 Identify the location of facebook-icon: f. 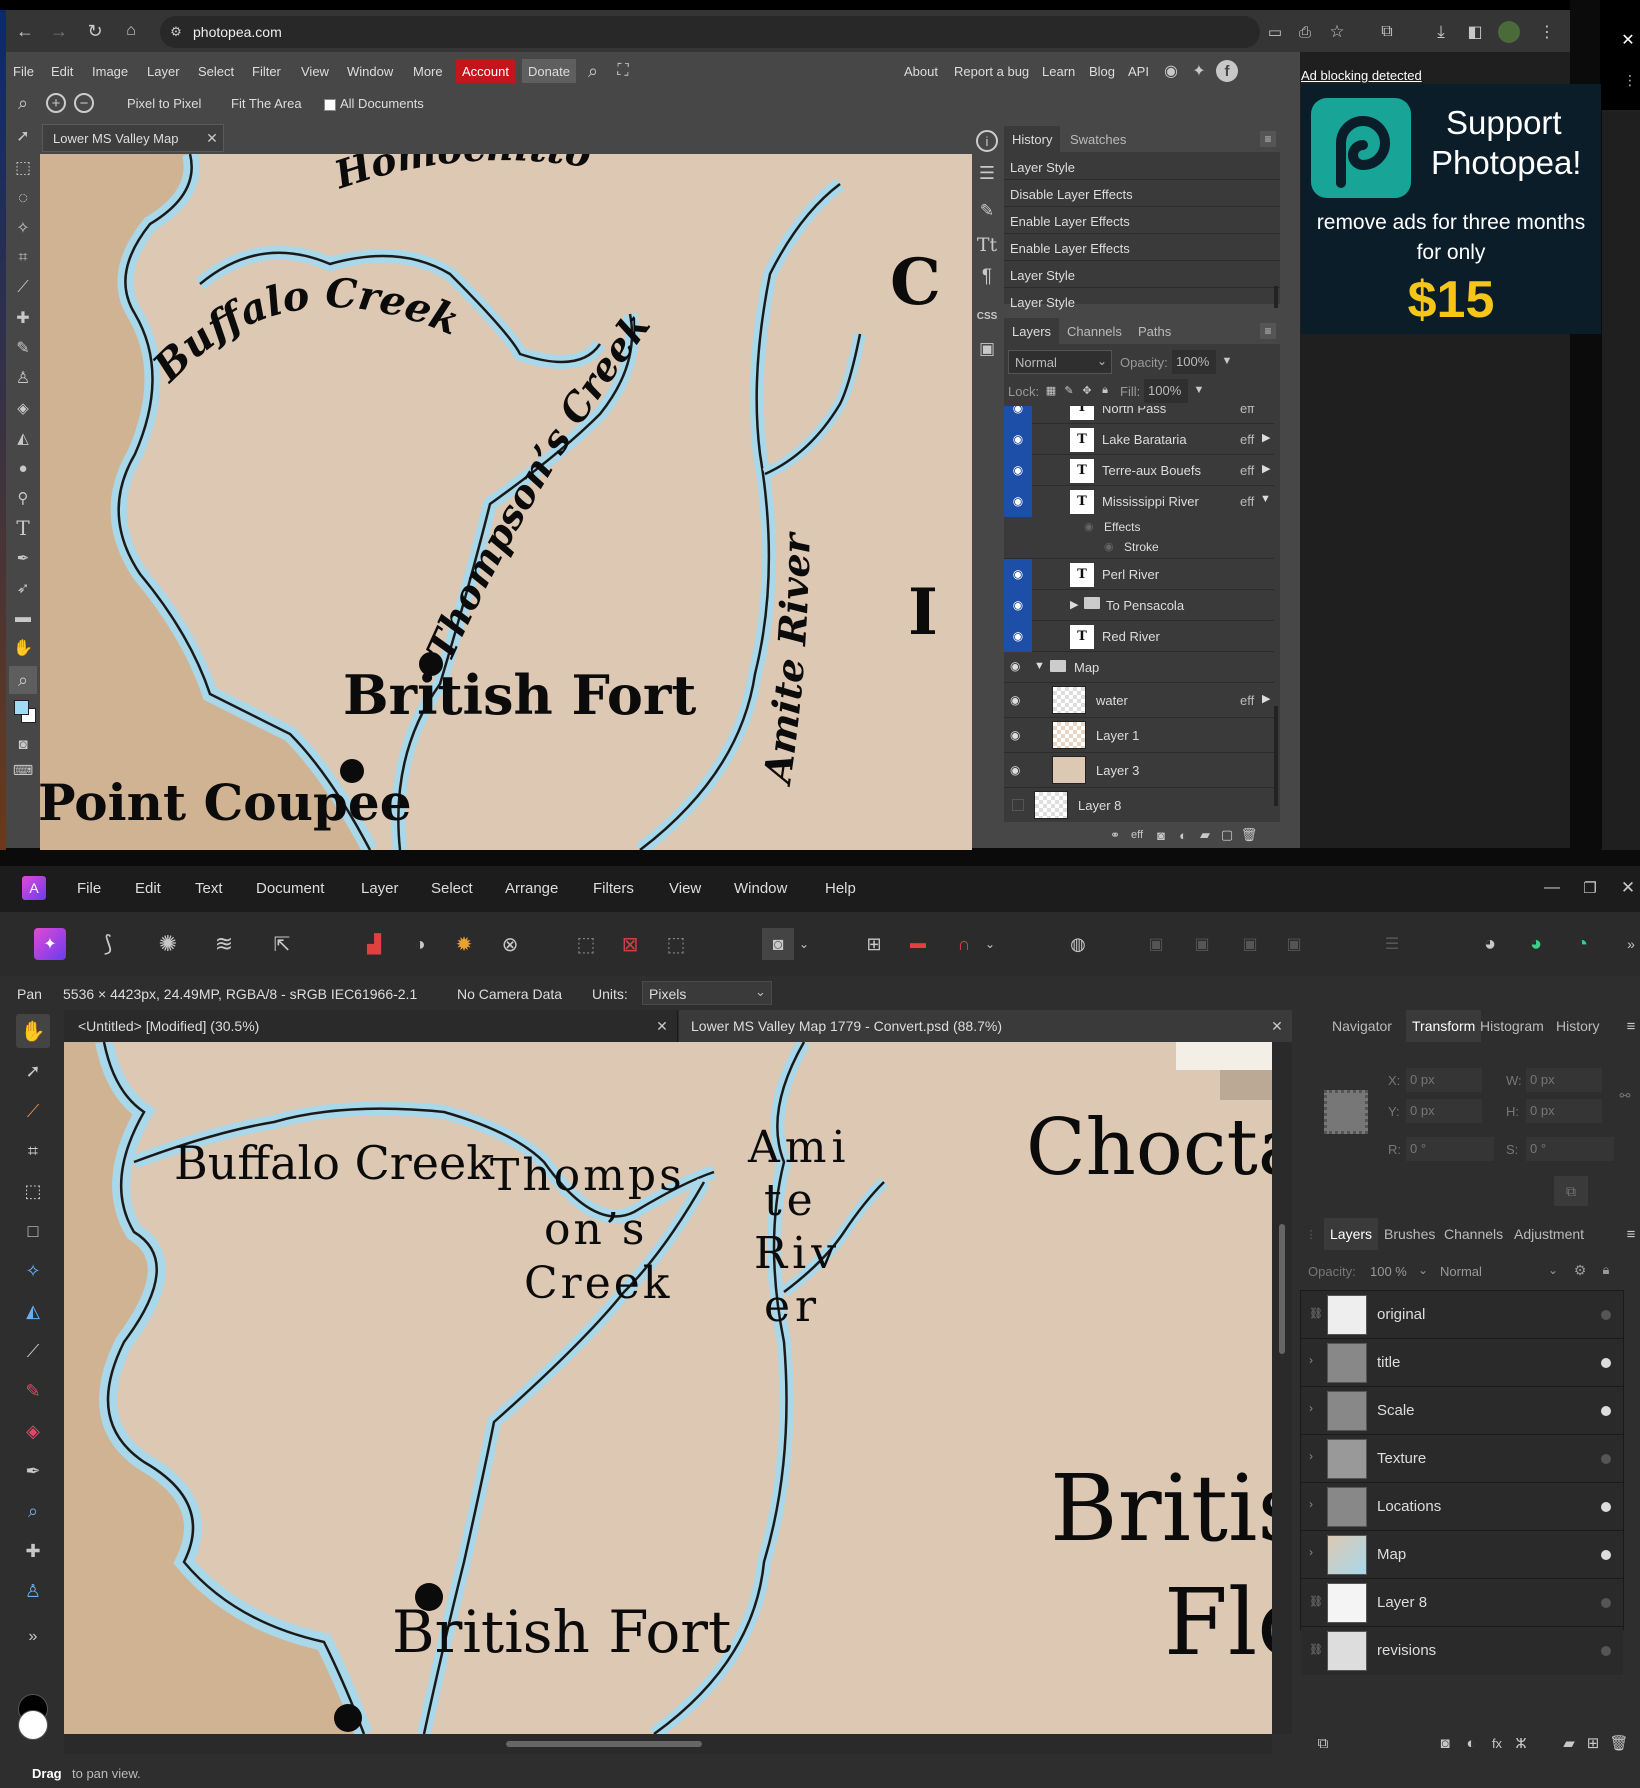
(1227, 71).